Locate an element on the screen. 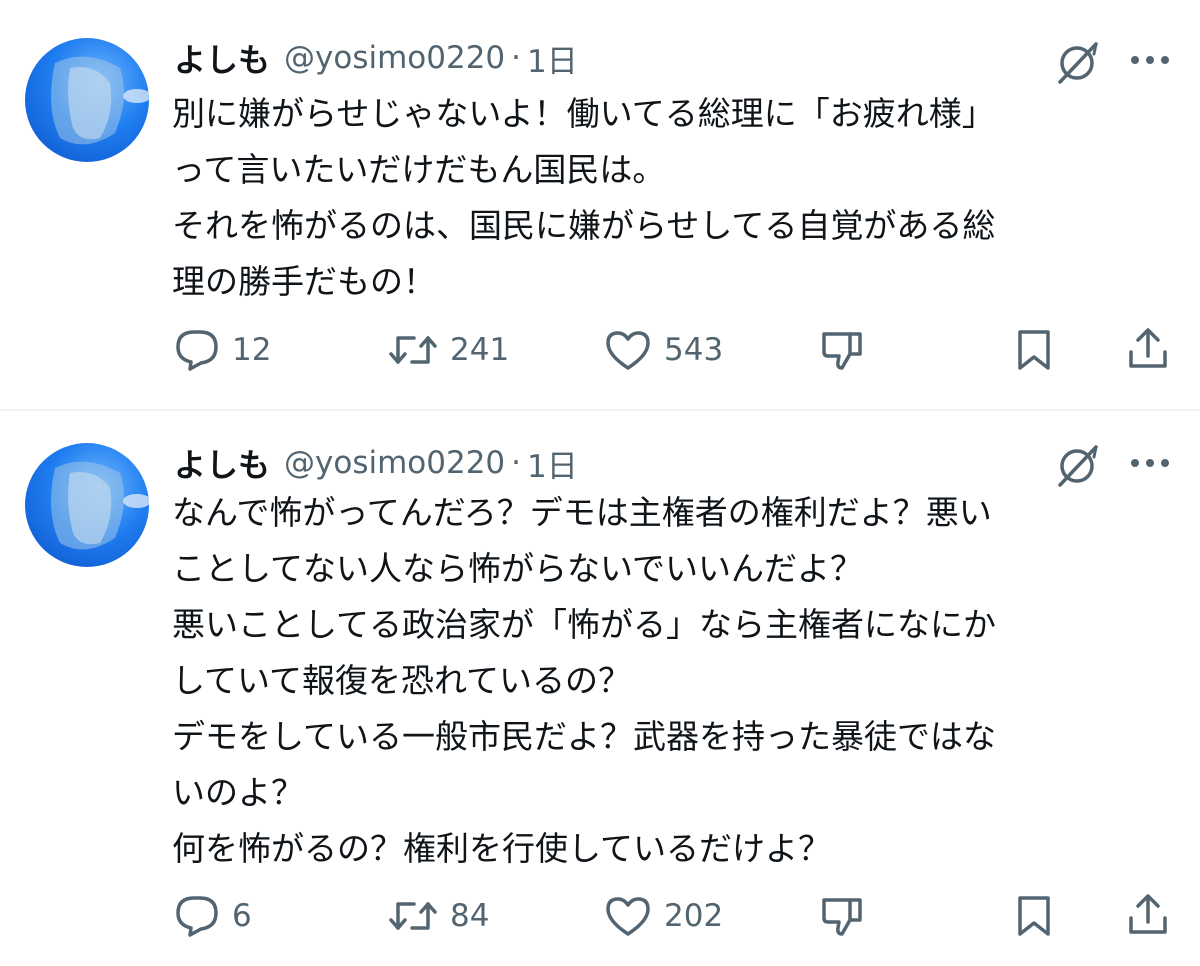 The width and height of the screenshot is (1200, 966). tweet-text-line: なんで怖がってんだろ？デモは主権者の権利だよ？悪い is located at coordinates (582, 512).